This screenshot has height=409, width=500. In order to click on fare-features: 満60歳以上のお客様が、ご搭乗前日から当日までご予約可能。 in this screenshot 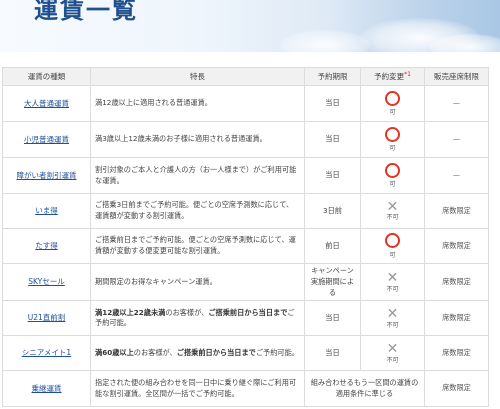, I will do `click(197, 353)`.